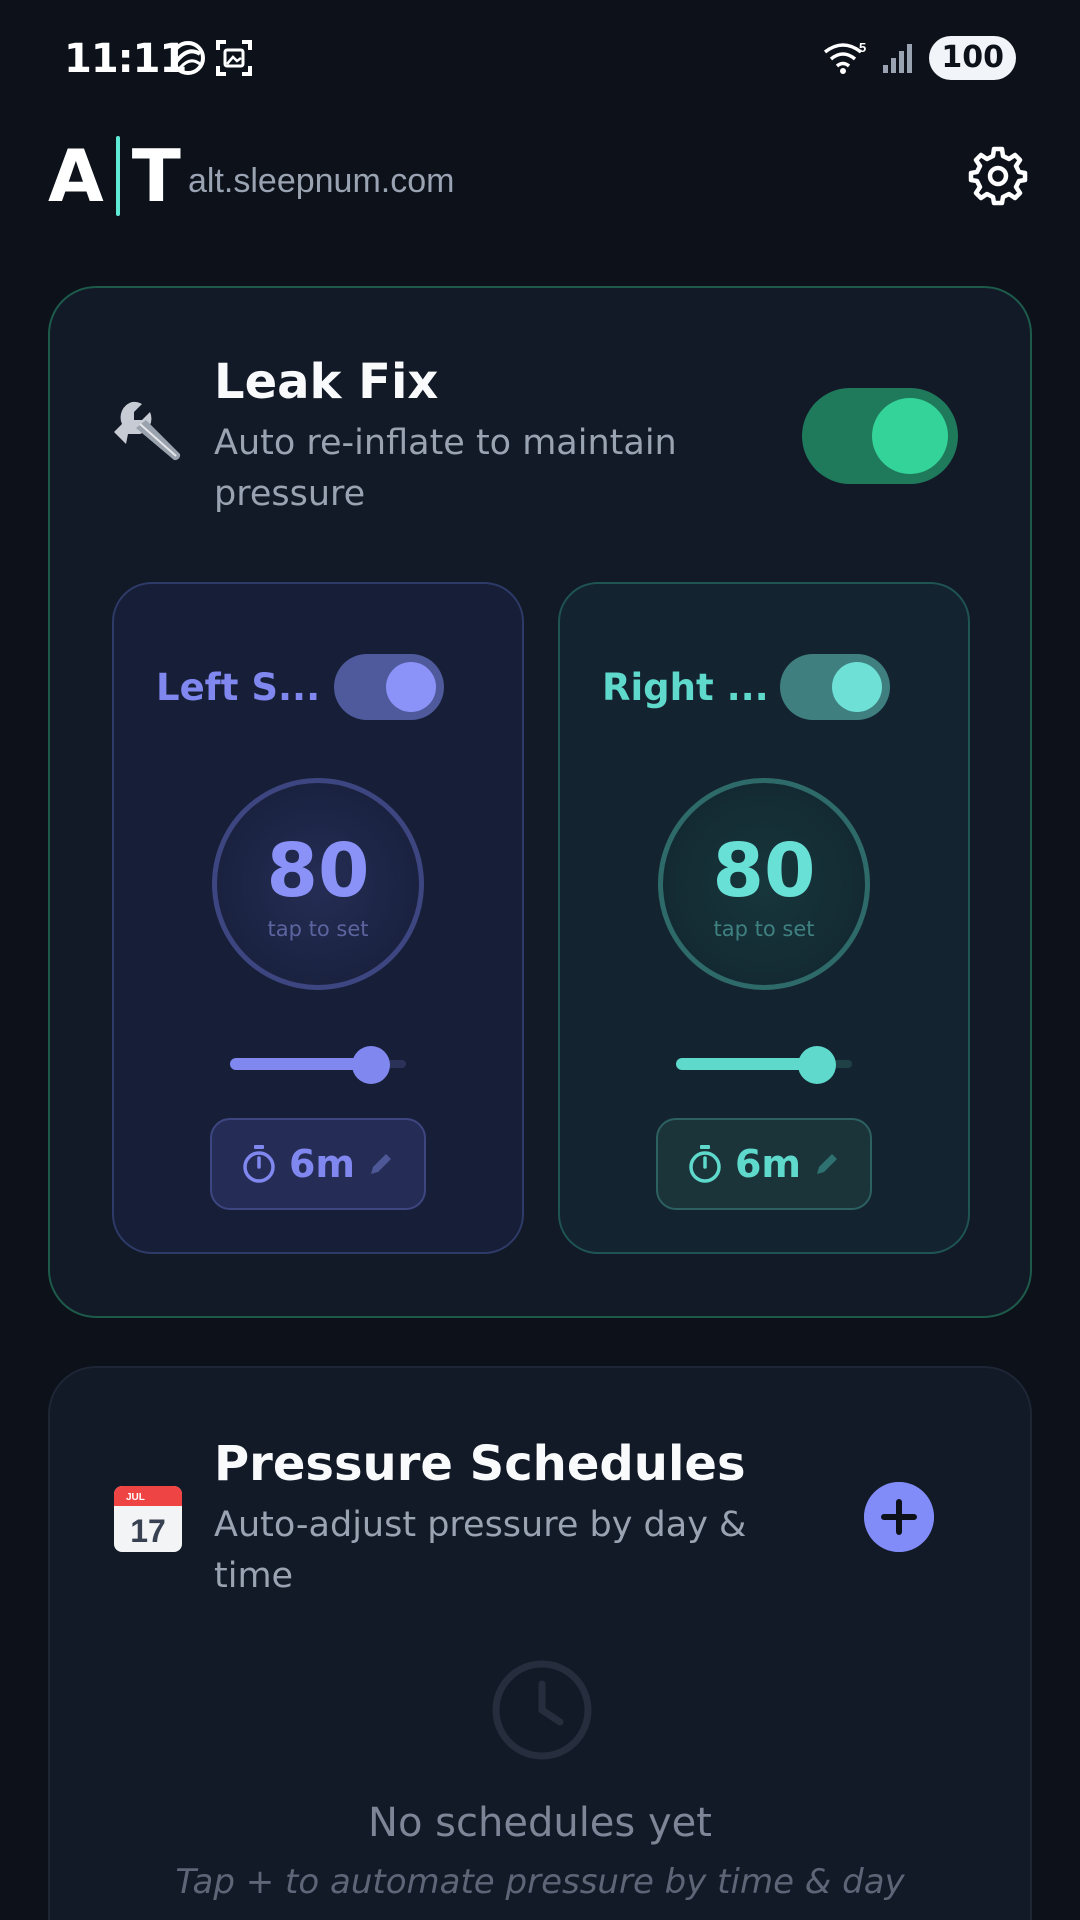  Describe the element at coordinates (540, 181) in the screenshot. I see `app-header: A T alt.sleepnum.com` at that location.